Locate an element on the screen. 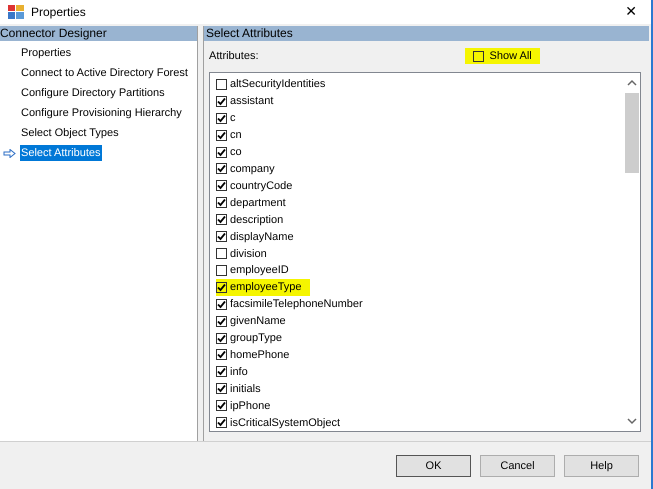  show-all-checkbox: Show All is located at coordinates (502, 56).